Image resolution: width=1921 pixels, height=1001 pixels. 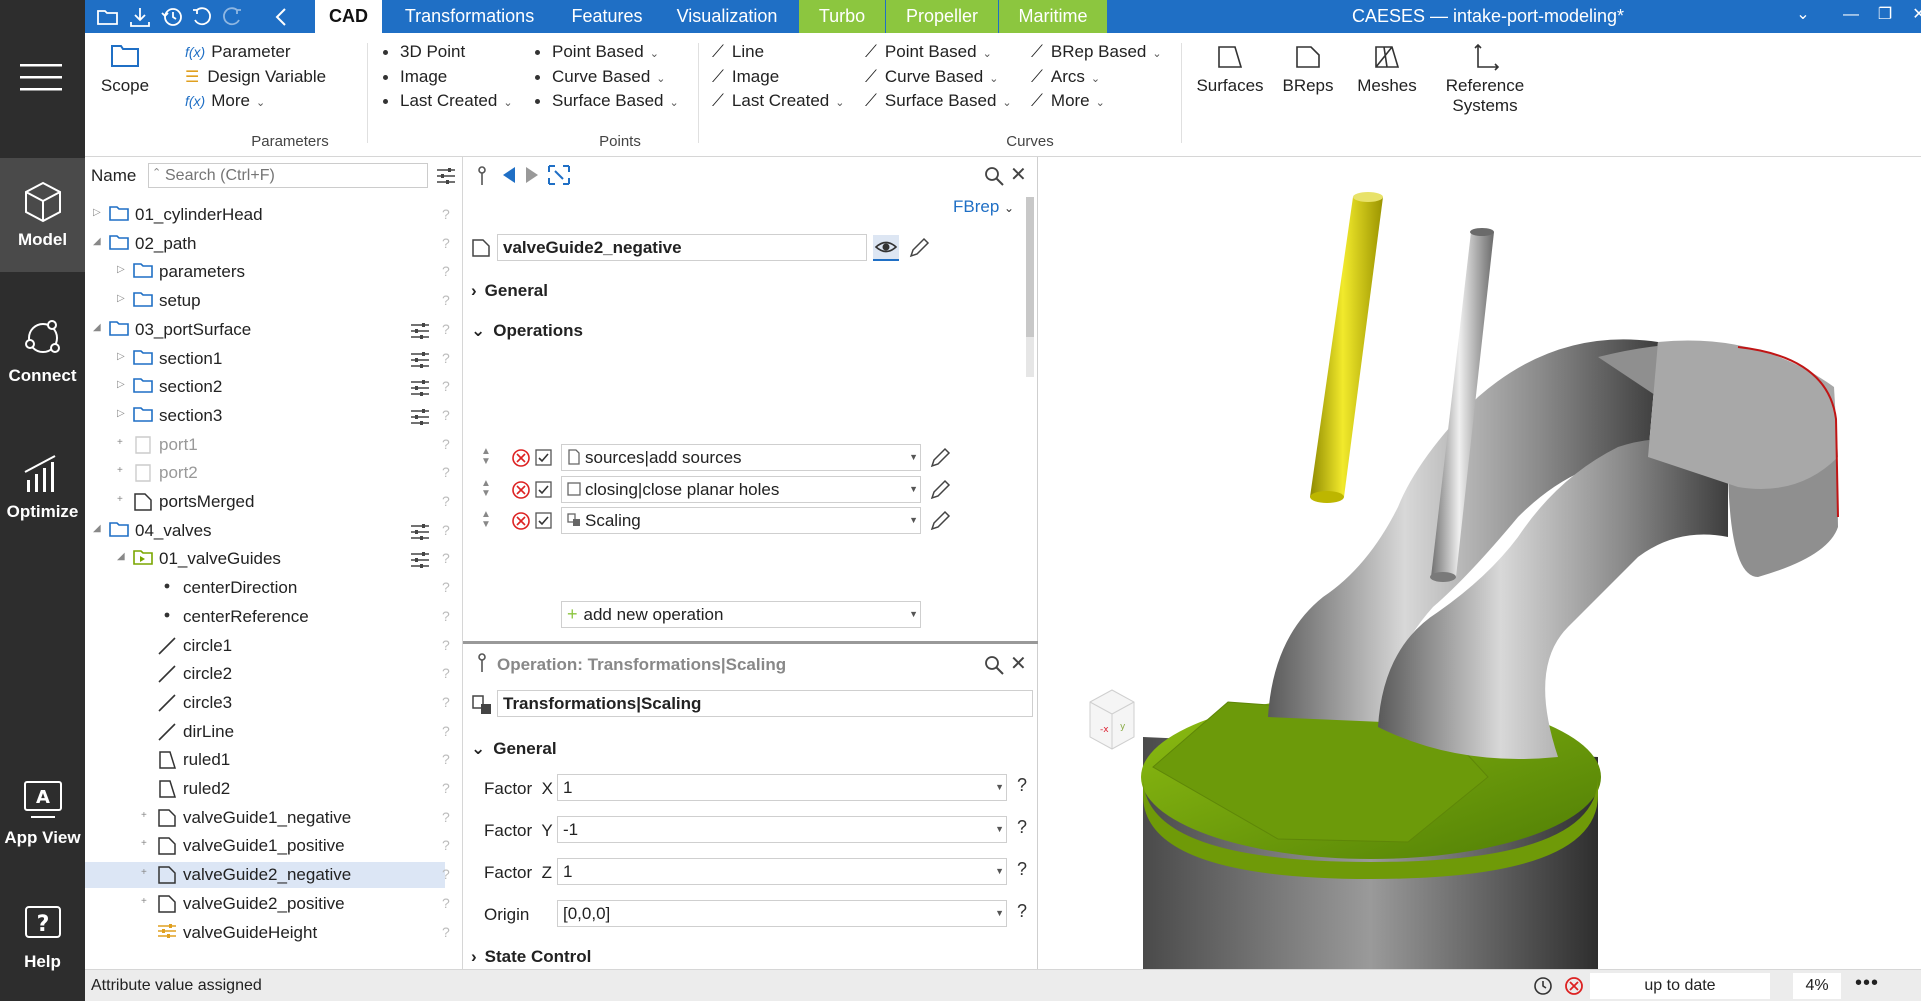 What do you see at coordinates (225, 101) in the screenshot?
I see `parameters-more-button: f(x) More ⌄` at bounding box center [225, 101].